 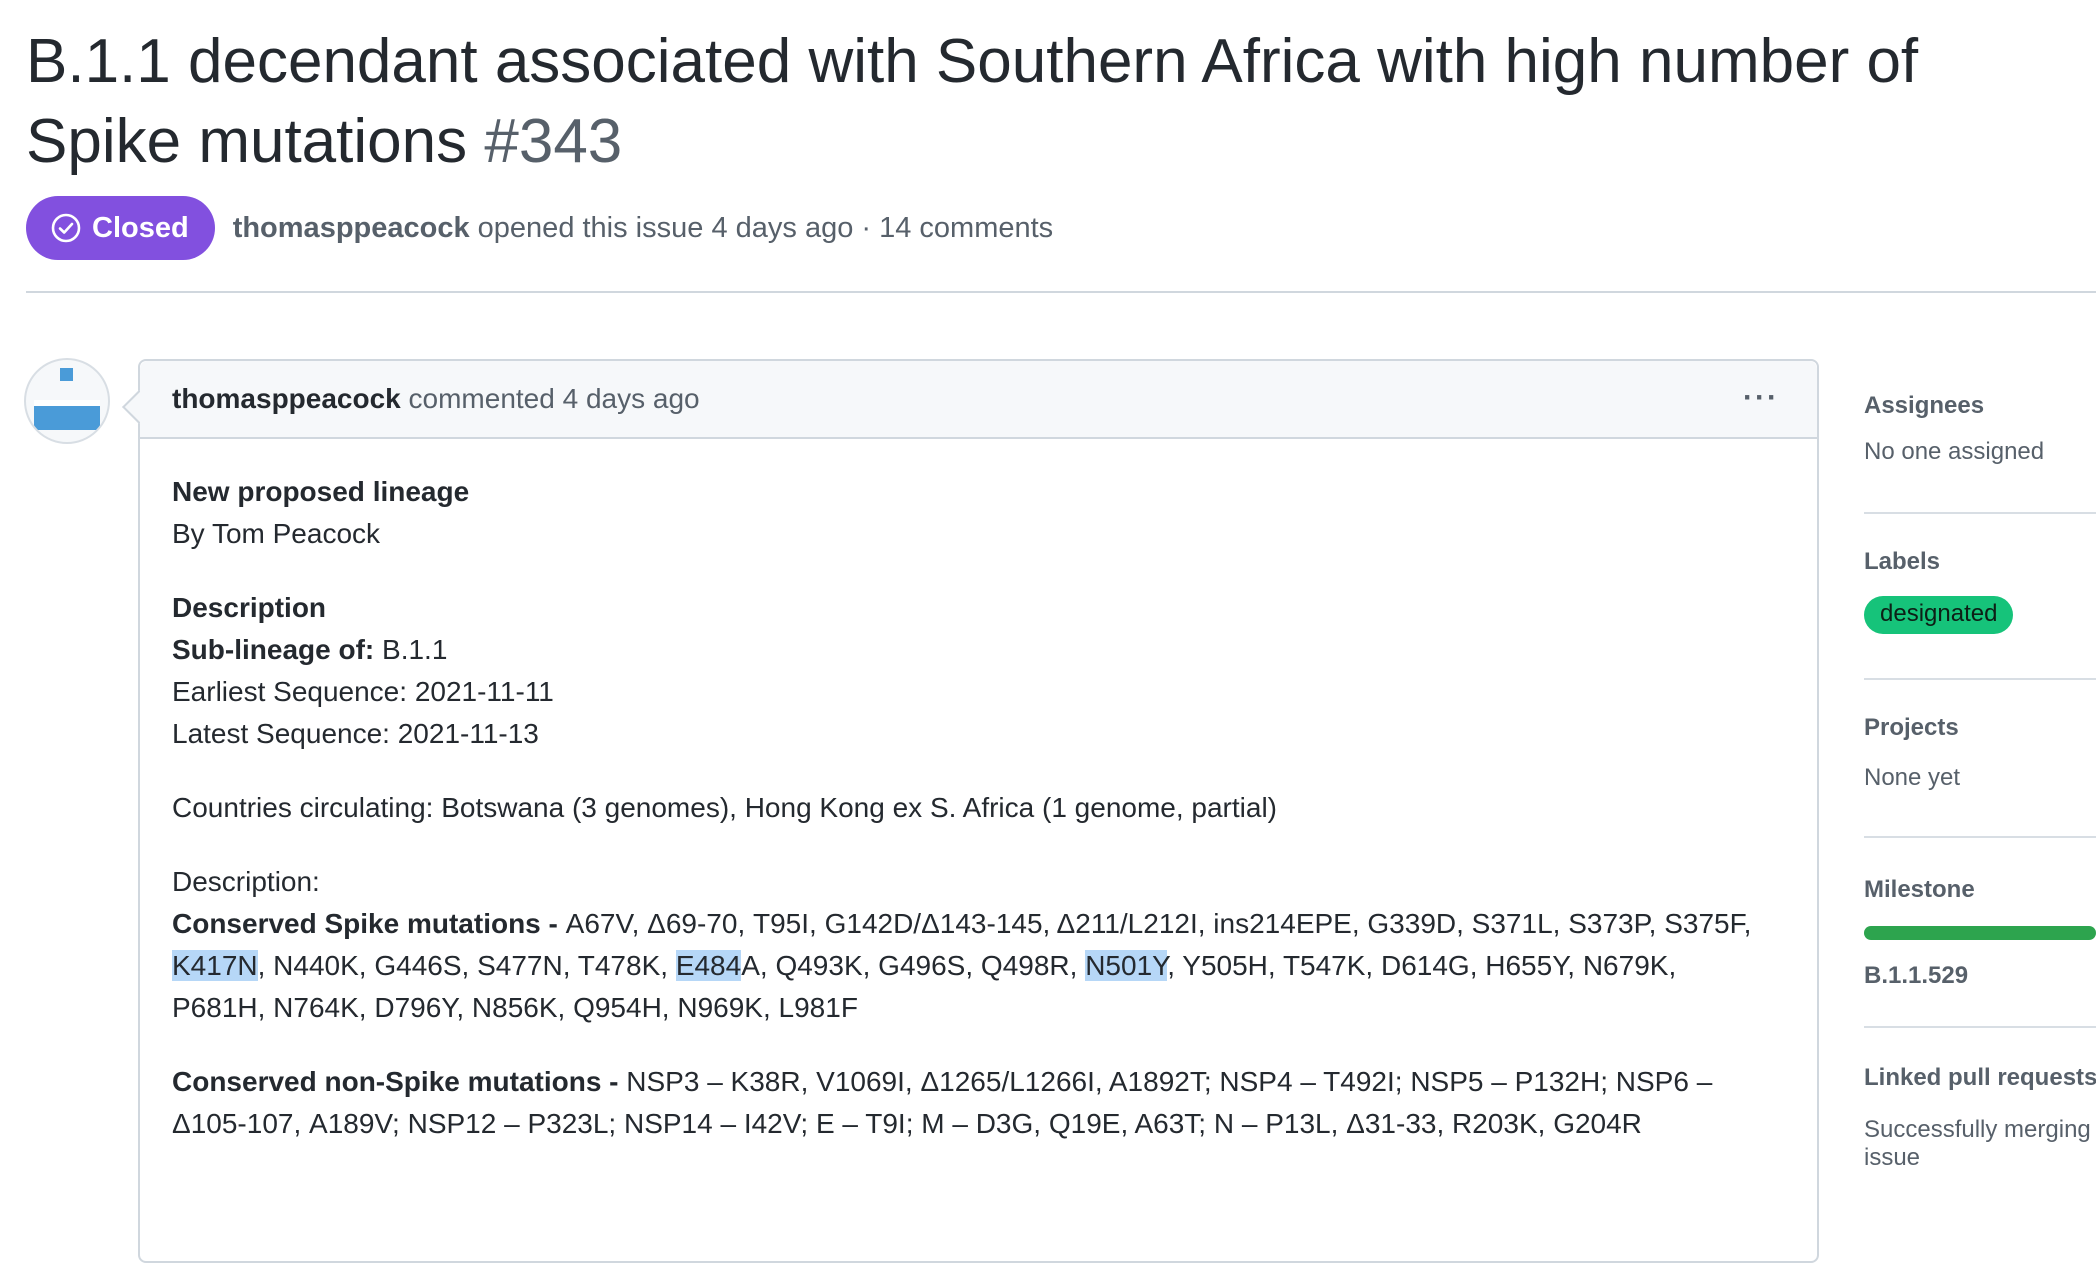 What do you see at coordinates (273, 649) in the screenshot?
I see `sublineage-label: Sub-lineage of:` at bounding box center [273, 649].